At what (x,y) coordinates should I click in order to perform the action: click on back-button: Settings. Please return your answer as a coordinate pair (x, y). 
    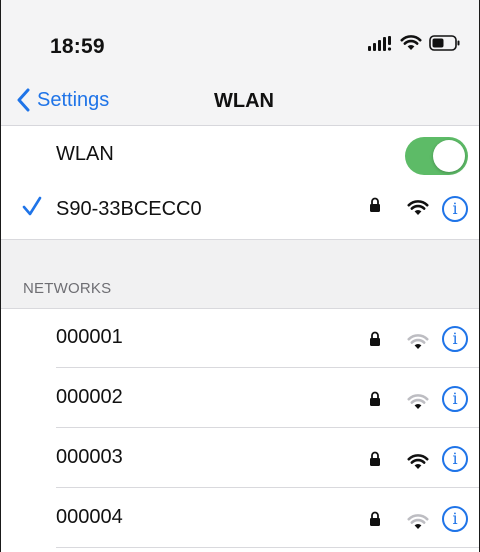
    Looking at the image, I should click on (63, 100).